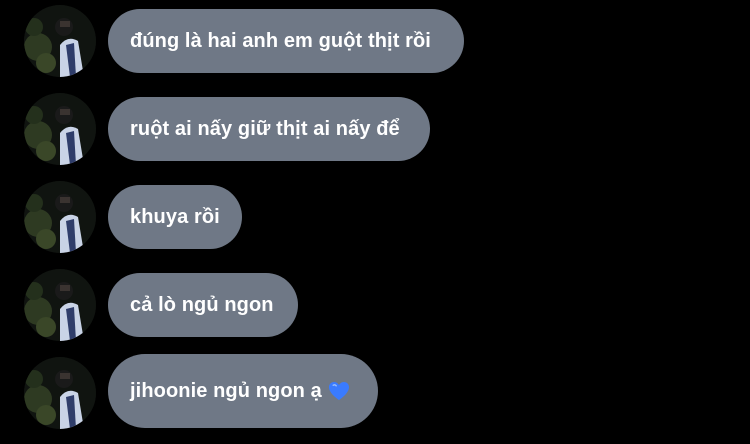  I want to click on message-text: khuya rồi, so click(175, 216).